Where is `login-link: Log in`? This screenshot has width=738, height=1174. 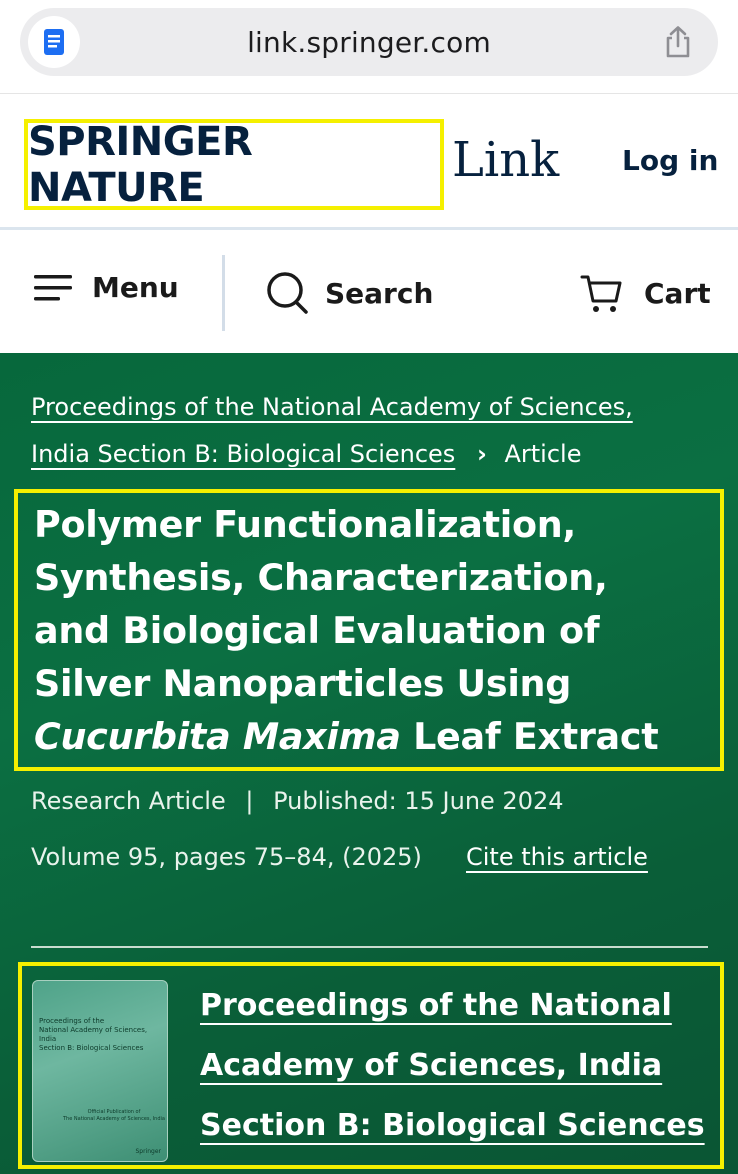 login-link: Log in is located at coordinates (670, 160).